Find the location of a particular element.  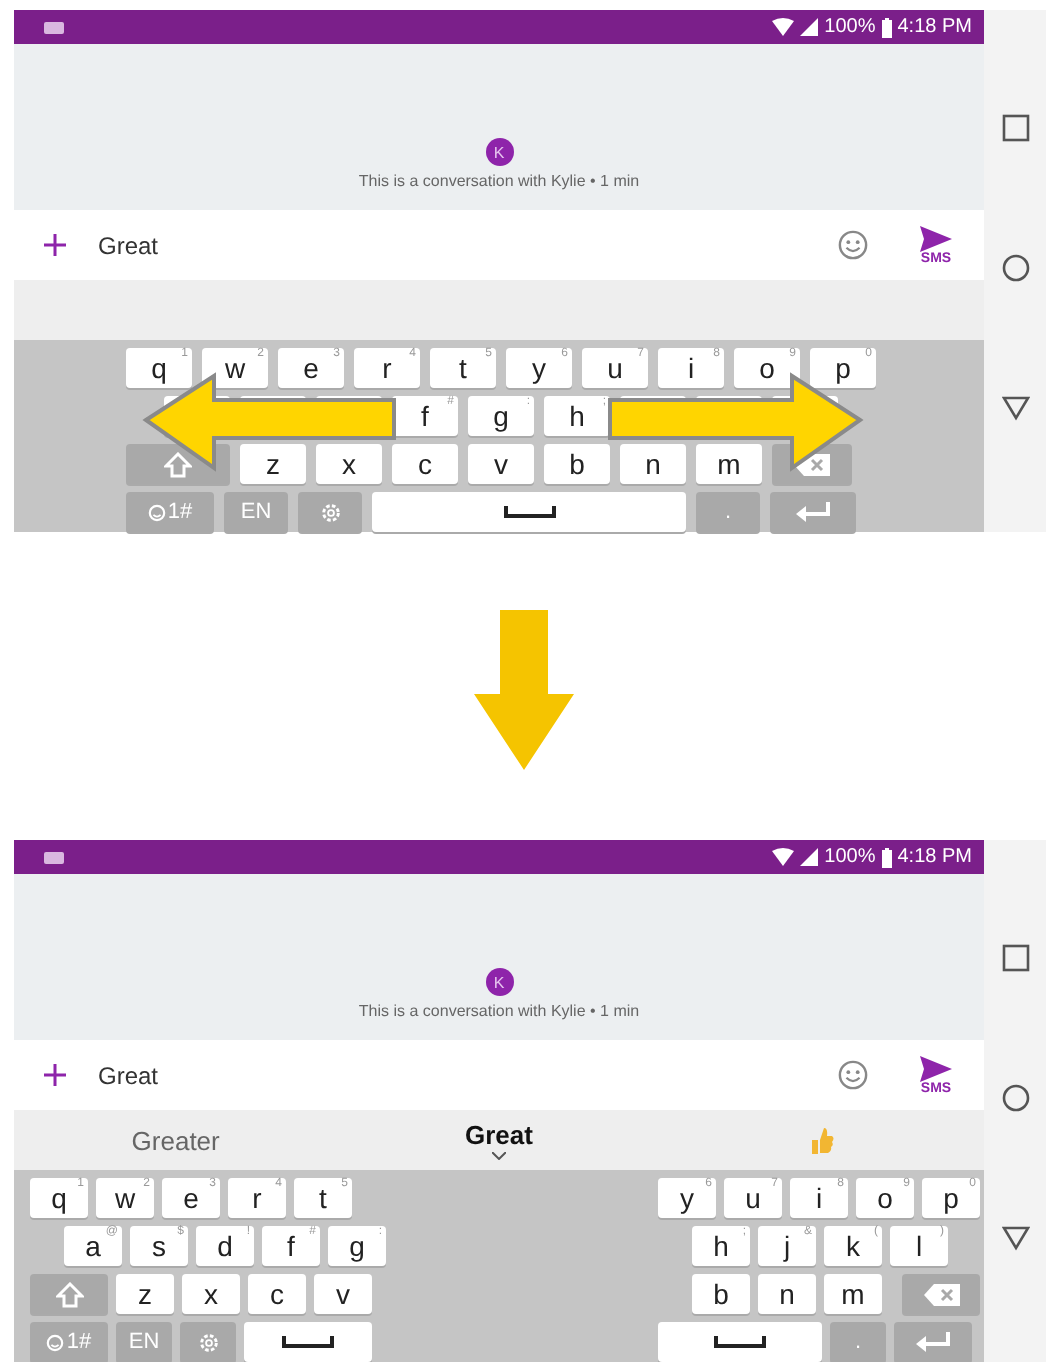

caret-icon is located at coordinates (499, 1156).